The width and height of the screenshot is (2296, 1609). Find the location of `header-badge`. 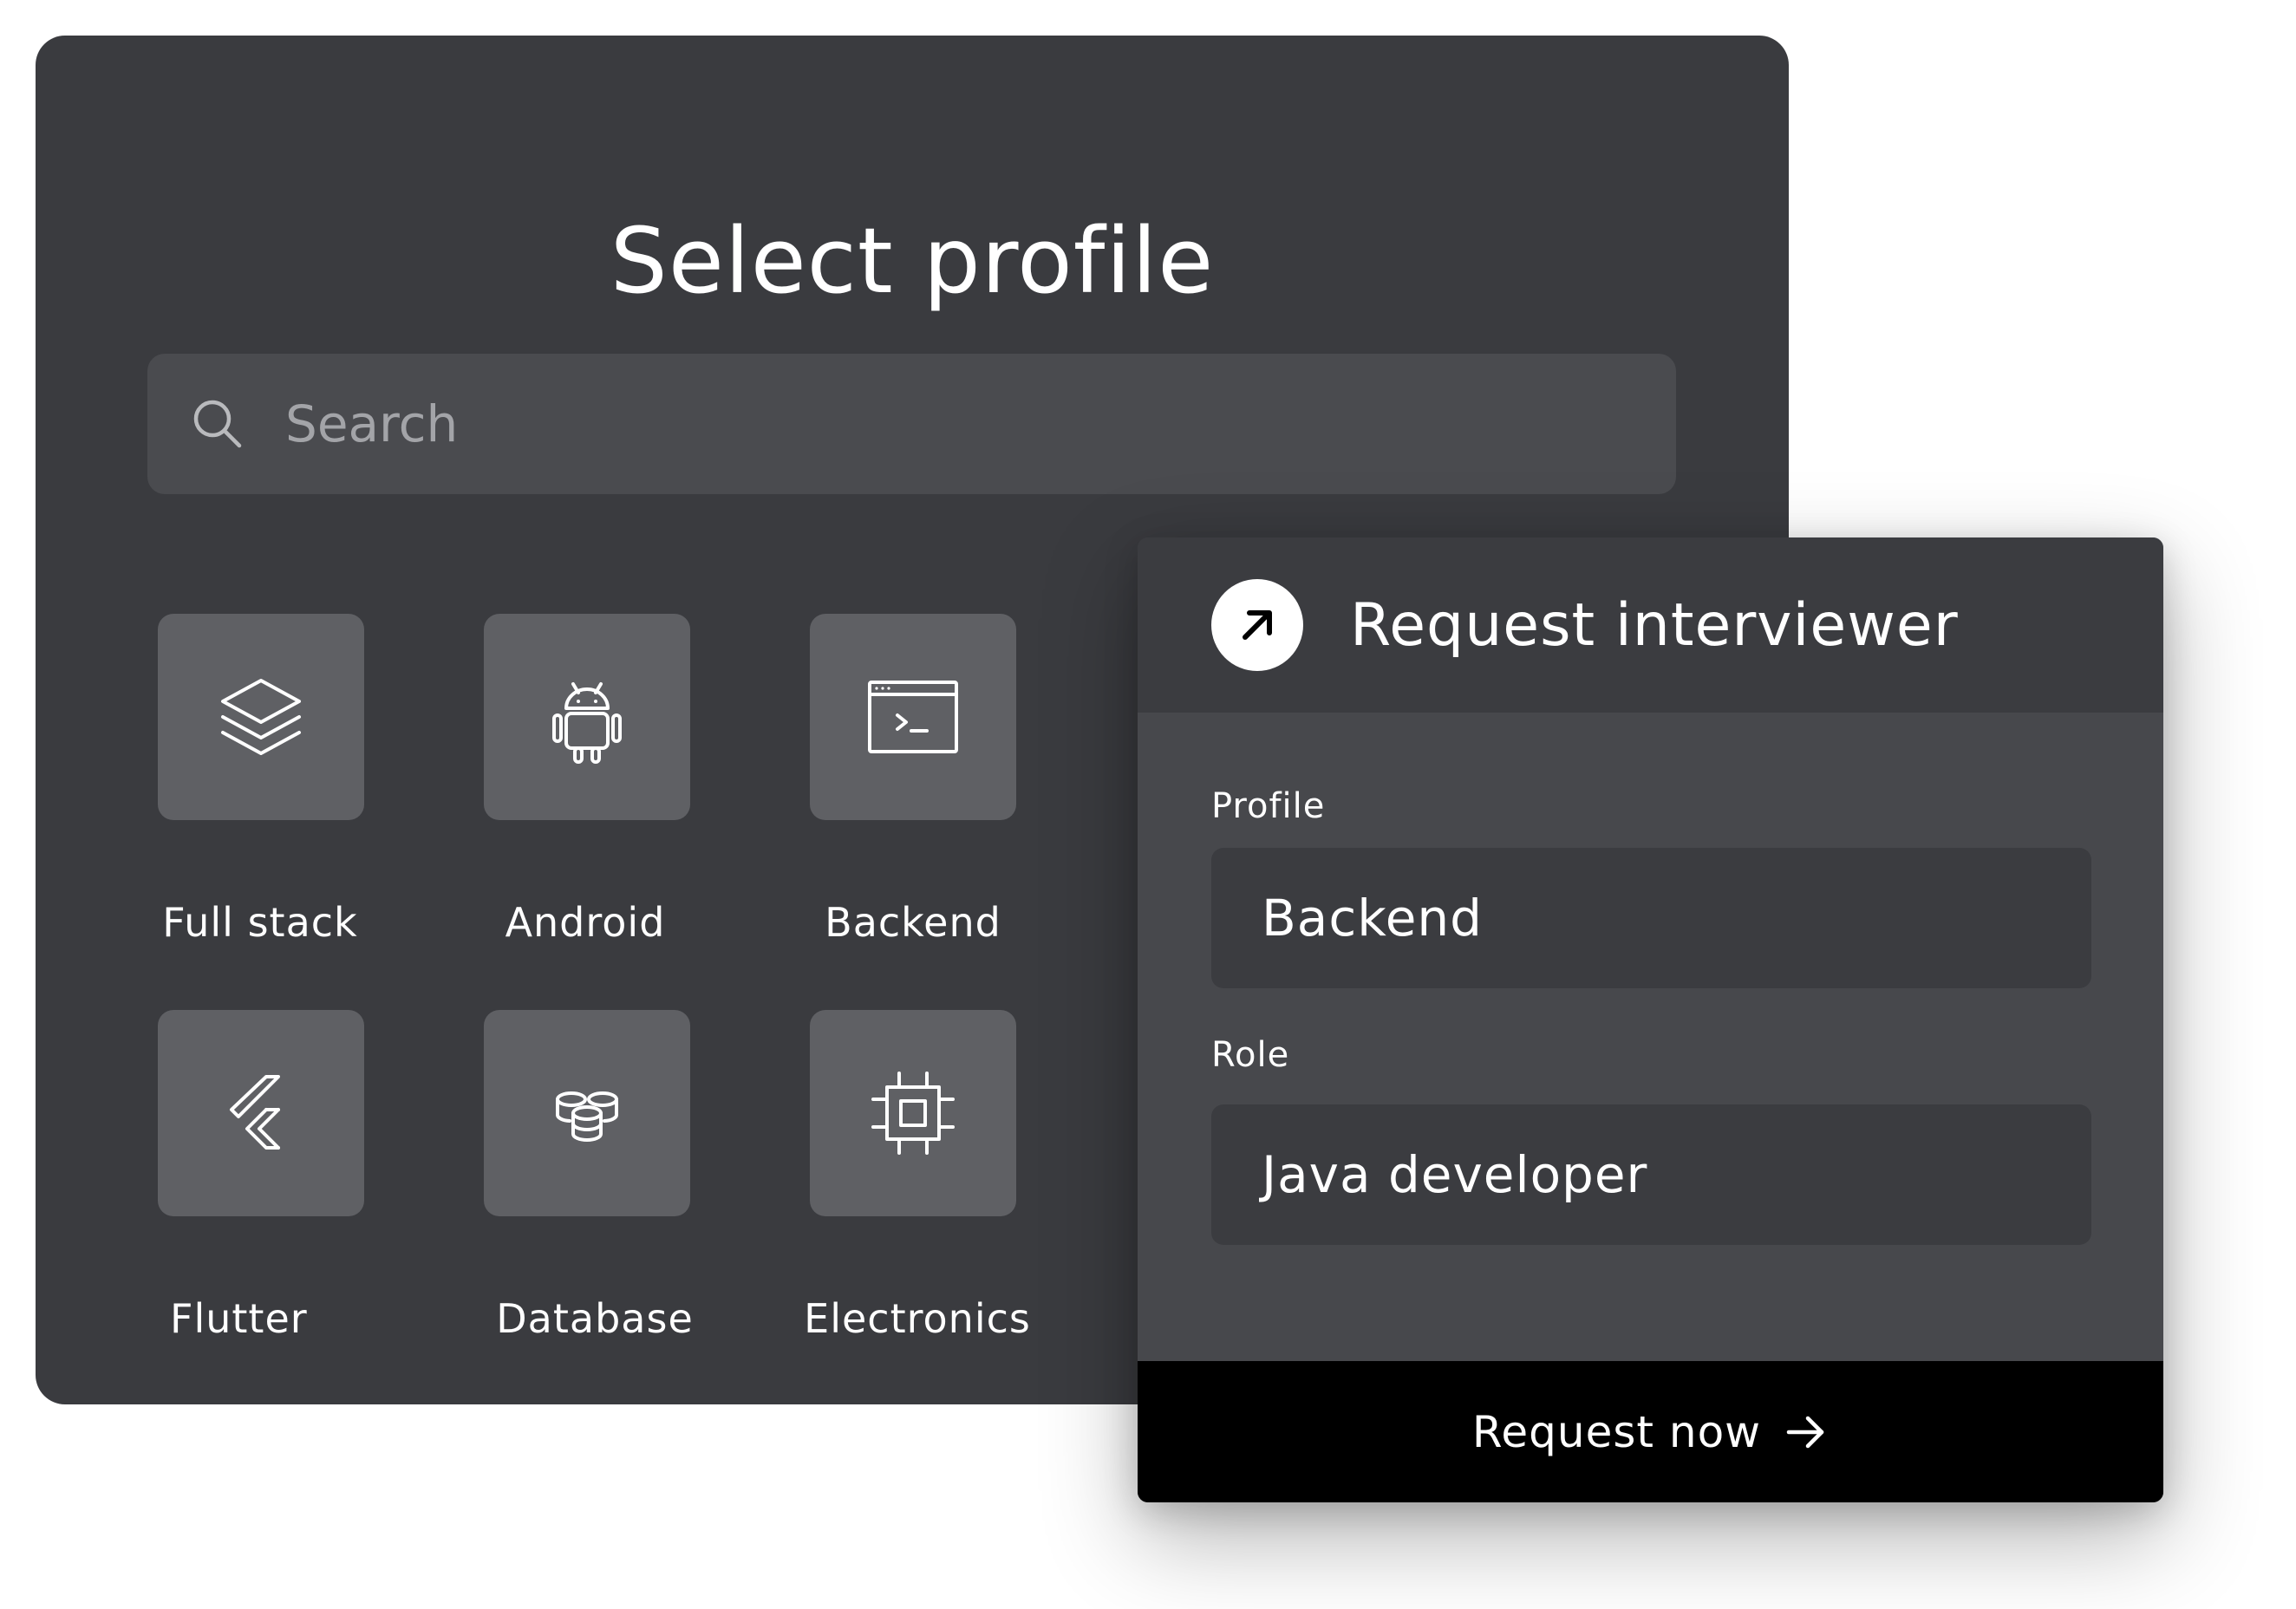

header-badge is located at coordinates (1257, 625).